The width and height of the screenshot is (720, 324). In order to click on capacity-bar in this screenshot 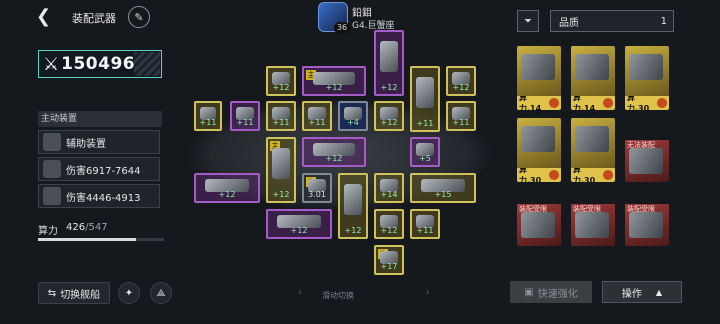, I will do `click(101, 239)`.